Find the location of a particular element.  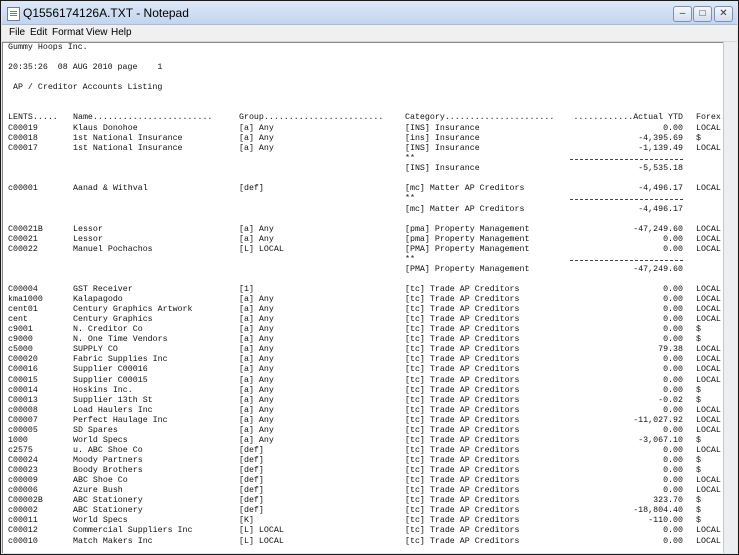

actual-ytd: -3,067.10 is located at coordinates (660, 440).